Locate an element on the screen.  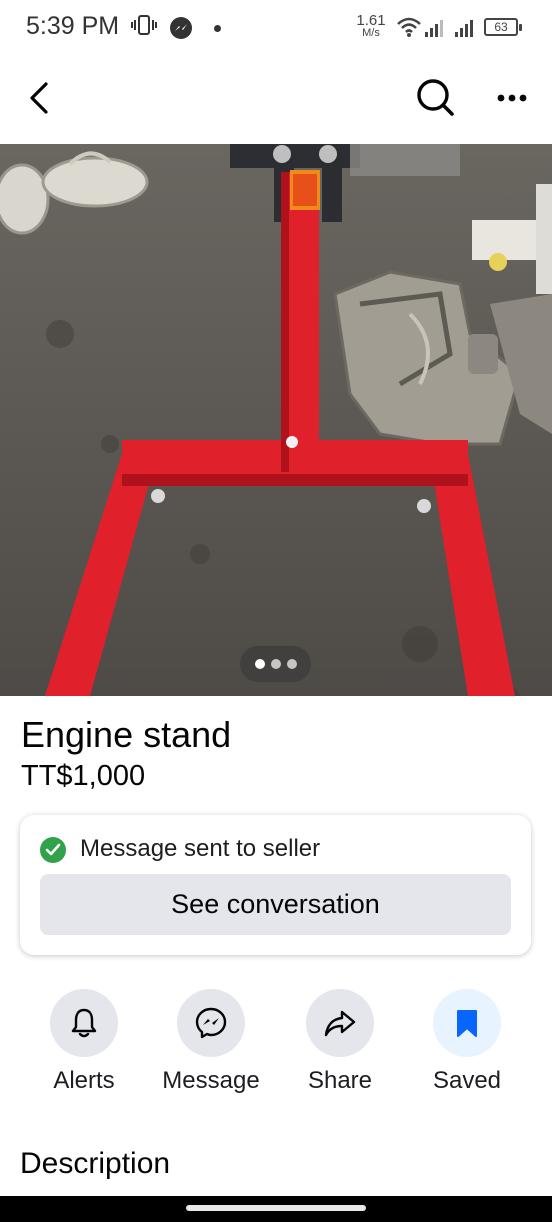
battery-icon: 63 is located at coordinates (503, 27).